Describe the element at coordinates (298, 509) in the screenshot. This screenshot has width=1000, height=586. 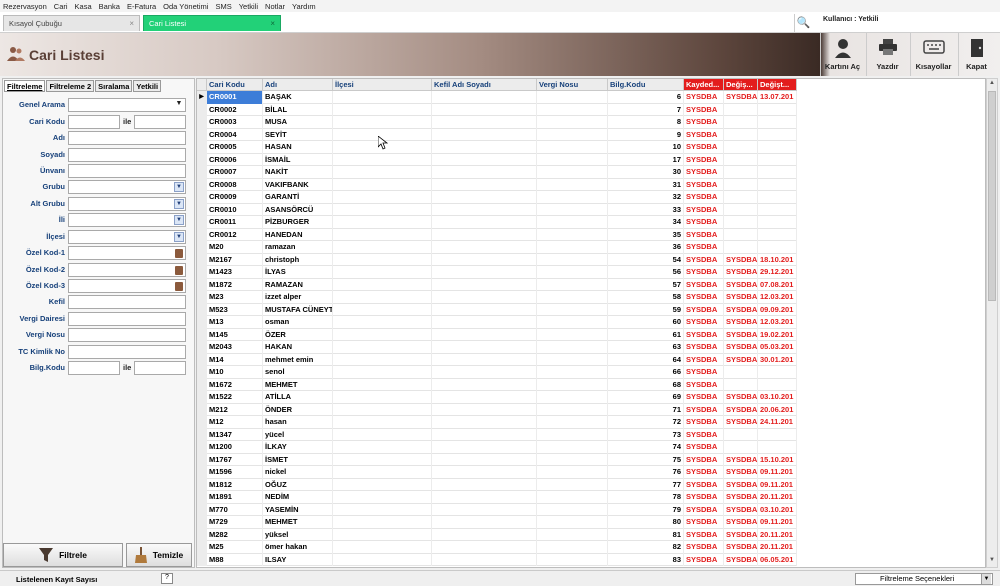
I see `cell-adi: YASEMİN` at that location.